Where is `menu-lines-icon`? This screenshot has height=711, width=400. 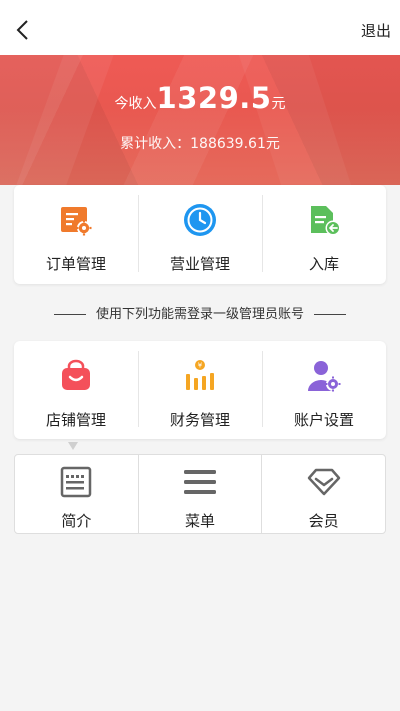 menu-lines-icon is located at coordinates (200, 482).